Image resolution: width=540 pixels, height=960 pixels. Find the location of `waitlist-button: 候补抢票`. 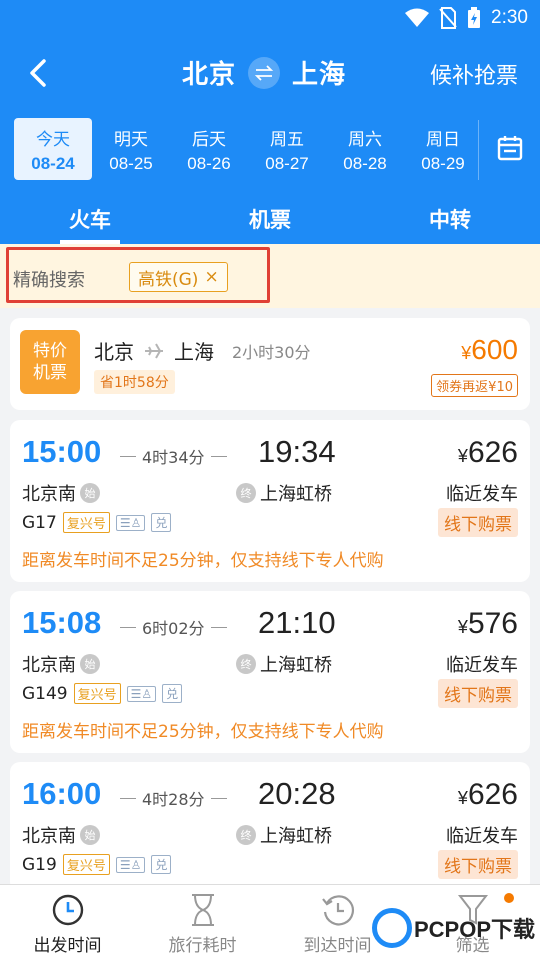

waitlist-button: 候补抢票 is located at coordinates (474, 74).